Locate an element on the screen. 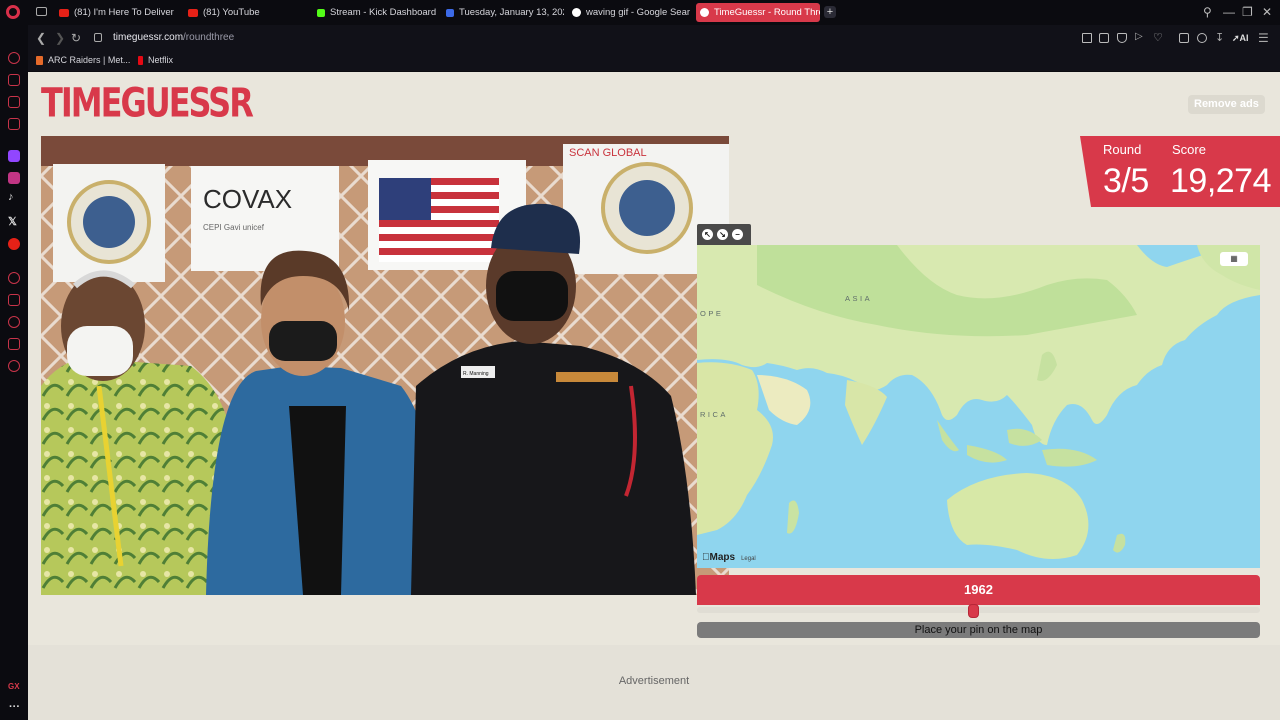  history-icon is located at coordinates (14, 322).